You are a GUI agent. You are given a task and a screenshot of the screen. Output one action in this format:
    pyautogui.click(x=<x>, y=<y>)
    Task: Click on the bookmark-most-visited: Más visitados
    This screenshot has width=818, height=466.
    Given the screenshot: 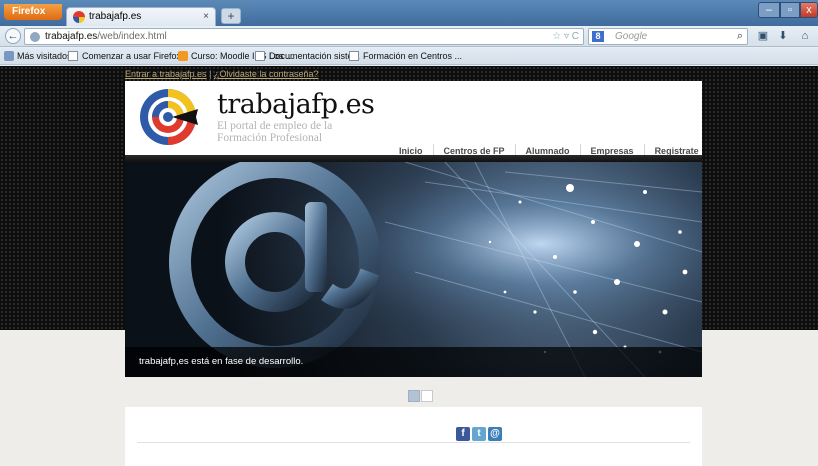 What is the action you would take?
    pyautogui.click(x=38, y=56)
    